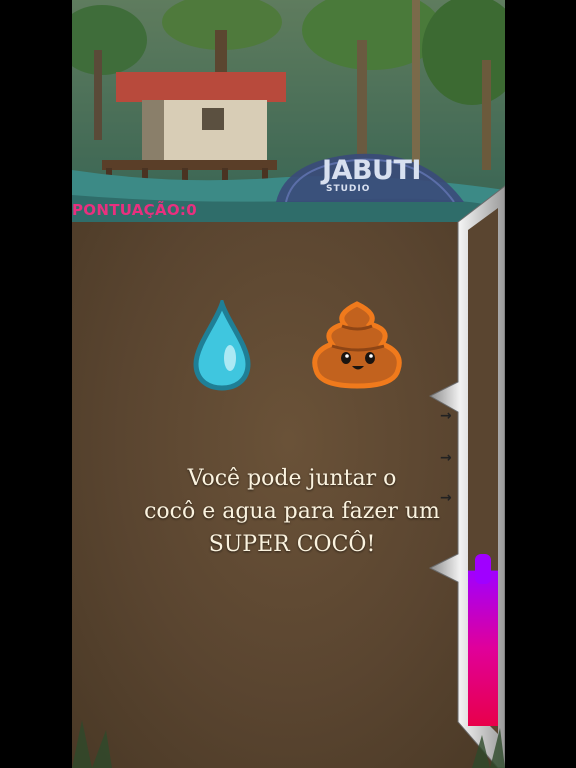  What do you see at coordinates (357, 345) in the screenshot?
I see `poop-icon` at bounding box center [357, 345].